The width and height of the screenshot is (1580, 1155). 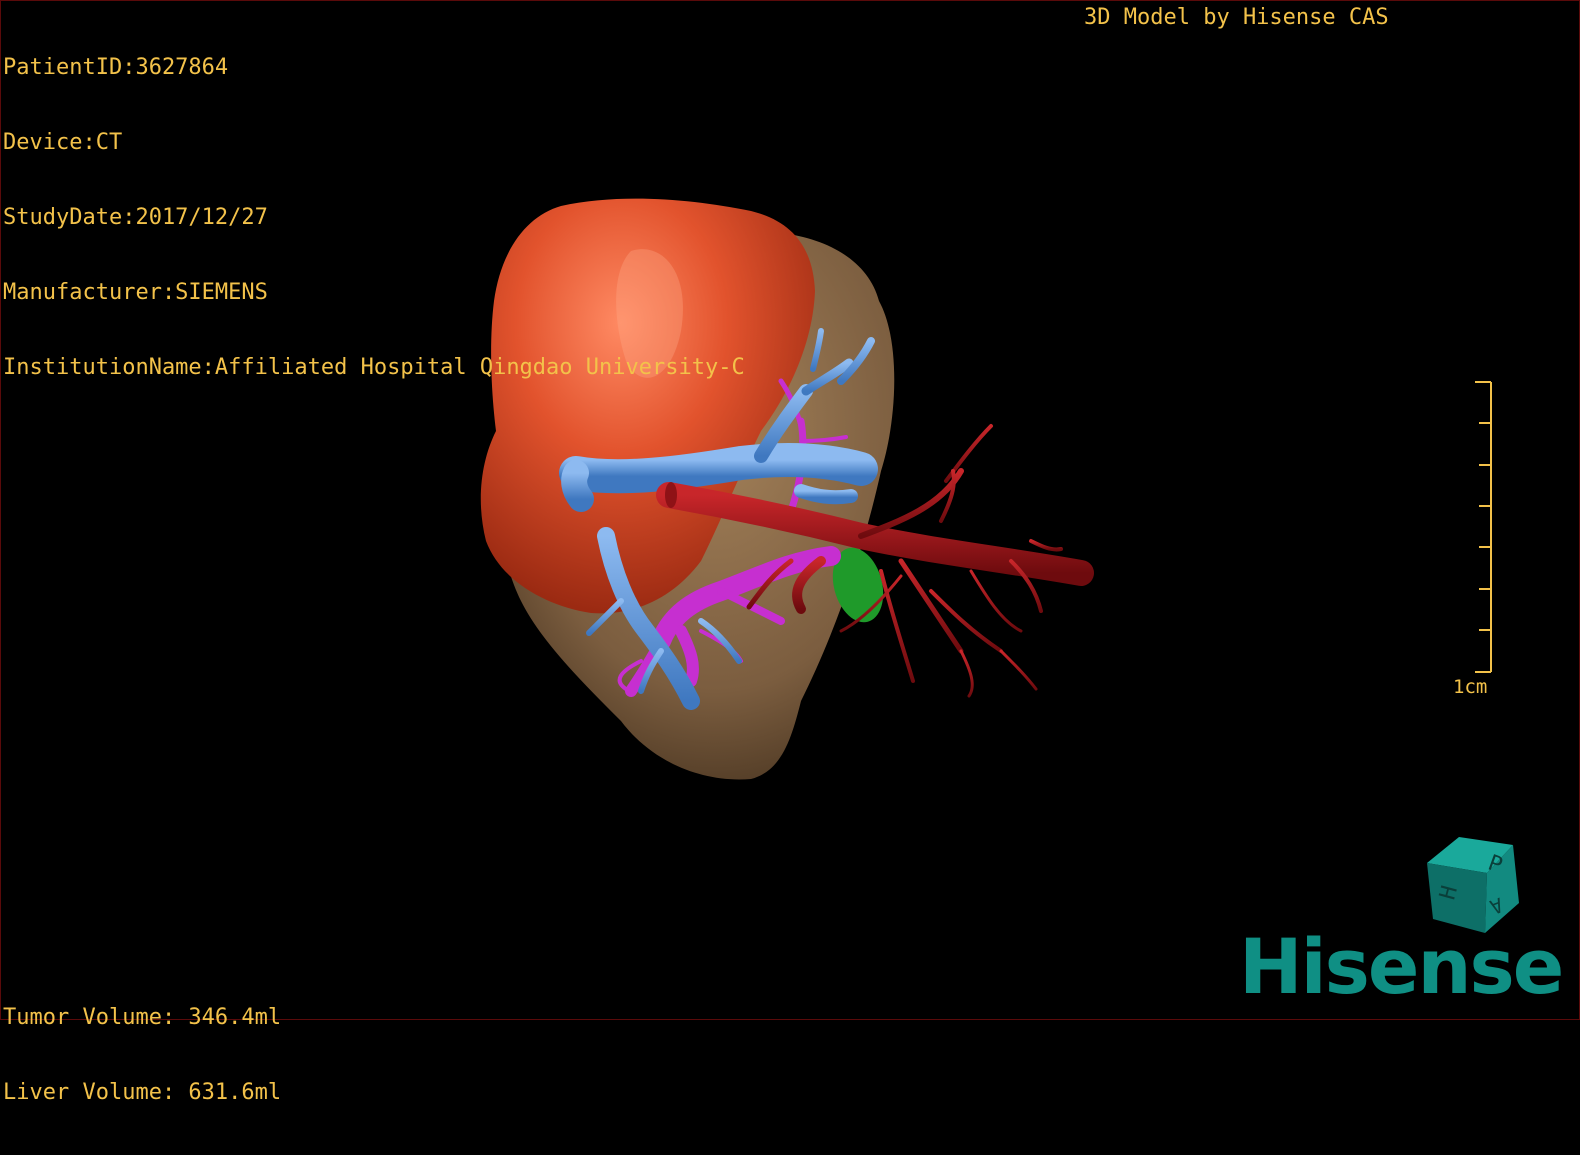 I want to click on model-credit: 3D Model by Hisense CAS, so click(x=1236, y=17).